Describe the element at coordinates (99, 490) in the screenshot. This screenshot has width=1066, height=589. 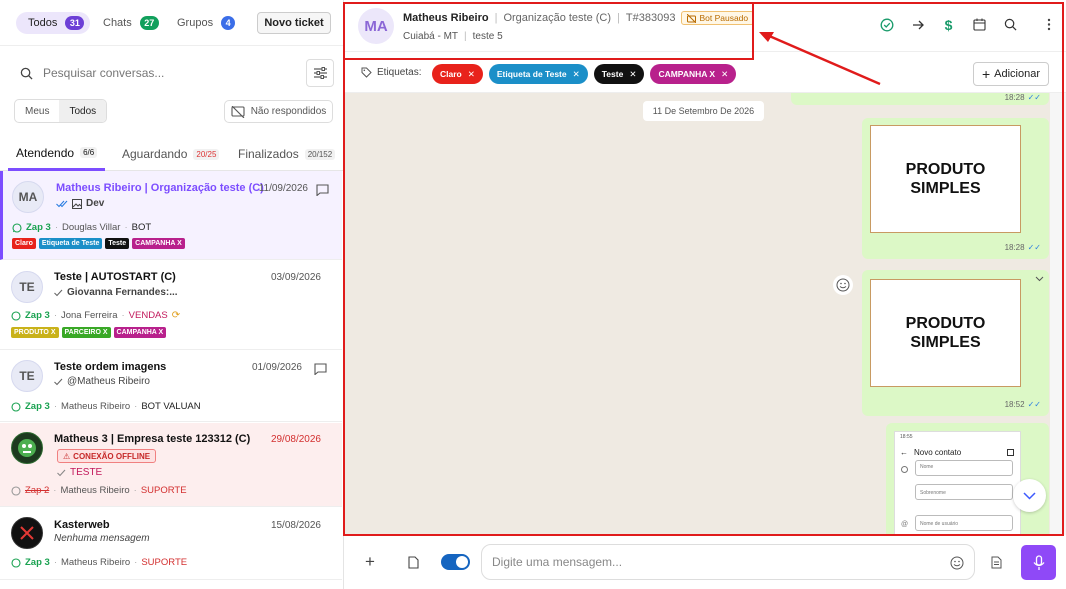
I see `ticket-meta: Zap 2 · Matheus Ribeiro · SUPORTE` at that location.